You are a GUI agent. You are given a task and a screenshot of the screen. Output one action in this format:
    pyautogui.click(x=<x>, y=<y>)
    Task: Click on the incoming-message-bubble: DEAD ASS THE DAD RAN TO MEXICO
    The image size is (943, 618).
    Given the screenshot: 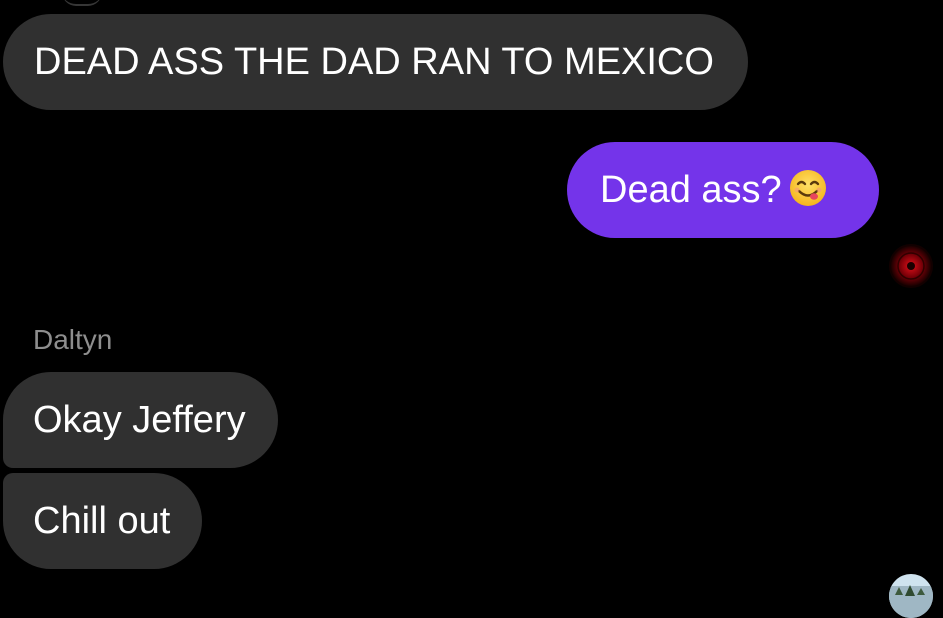 What is the action you would take?
    pyautogui.click(x=375, y=62)
    